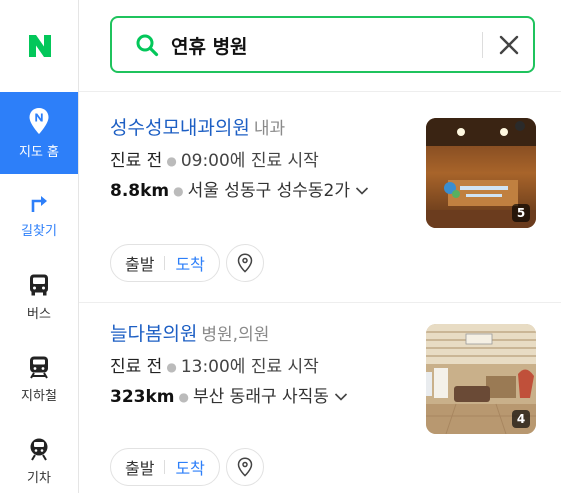 This screenshot has height=493, width=561. I want to click on nav-item-map-home: 지도 홈, so click(39, 133).